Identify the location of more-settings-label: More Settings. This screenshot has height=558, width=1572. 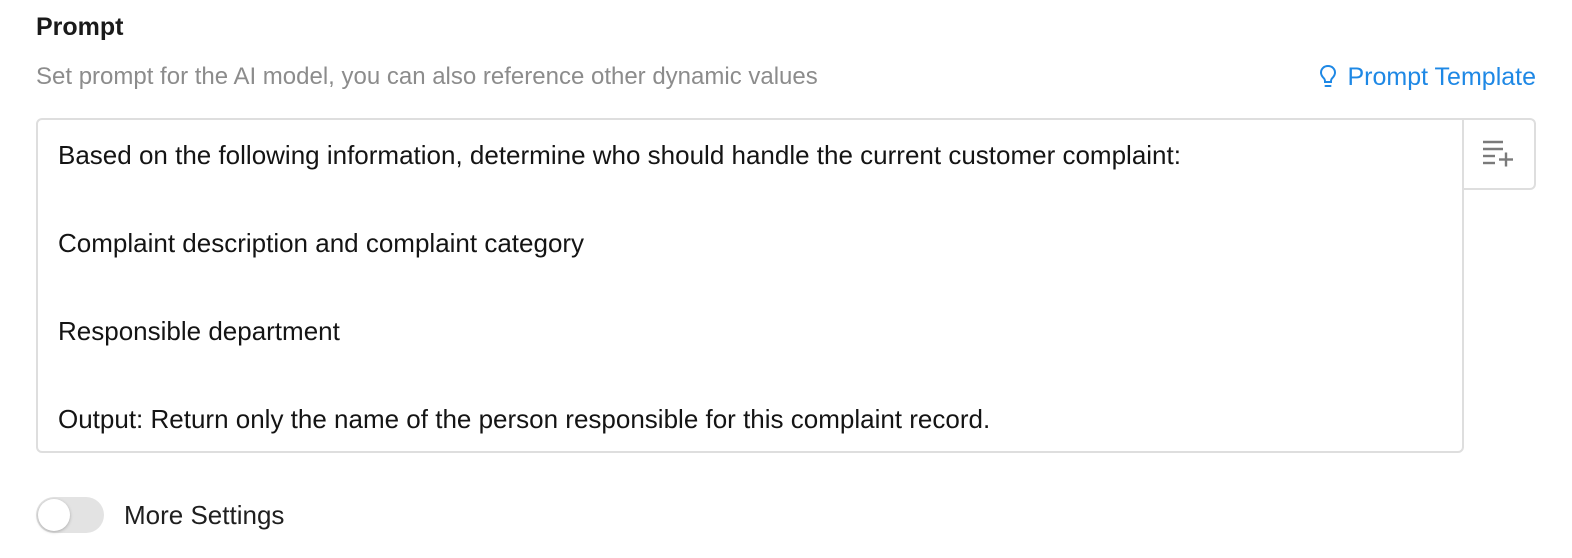
(204, 515).